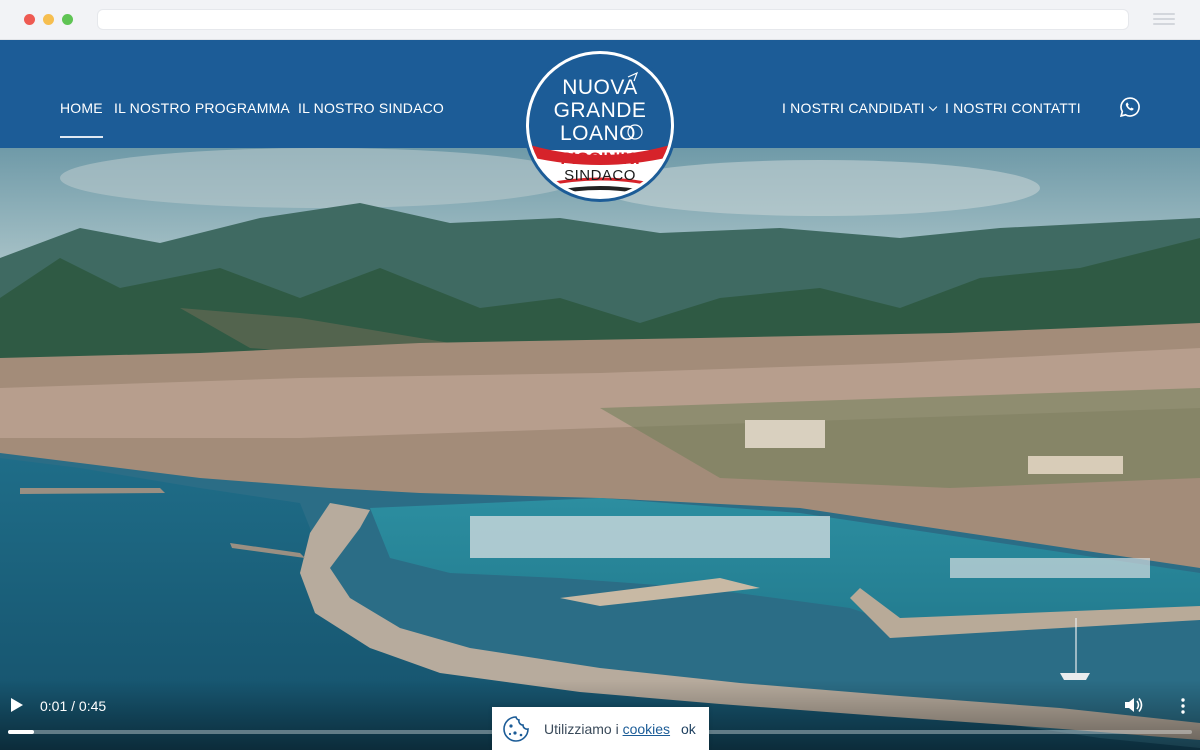 This screenshot has height=750, width=1200. Describe the element at coordinates (73, 706) in the screenshot. I see `video-time: 0:01 / 0:45` at that location.